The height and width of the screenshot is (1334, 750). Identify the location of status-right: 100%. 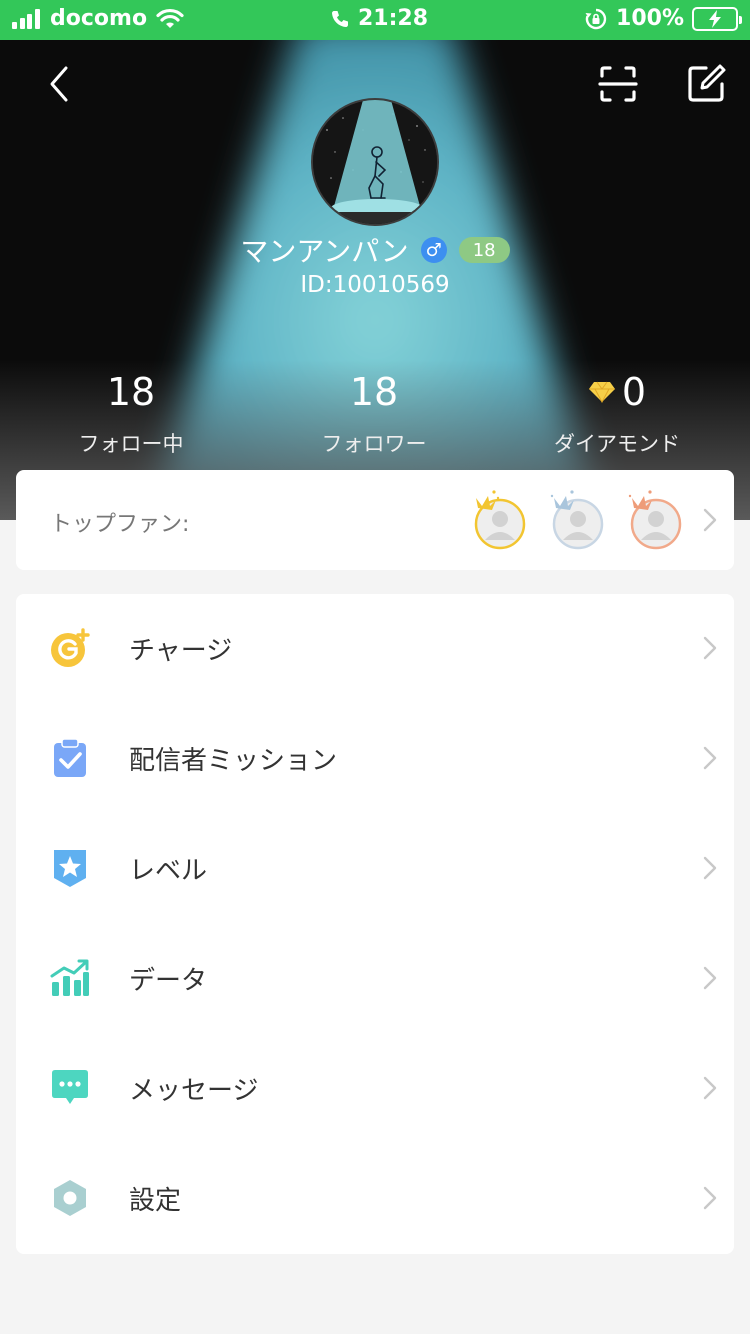
(663, 18).